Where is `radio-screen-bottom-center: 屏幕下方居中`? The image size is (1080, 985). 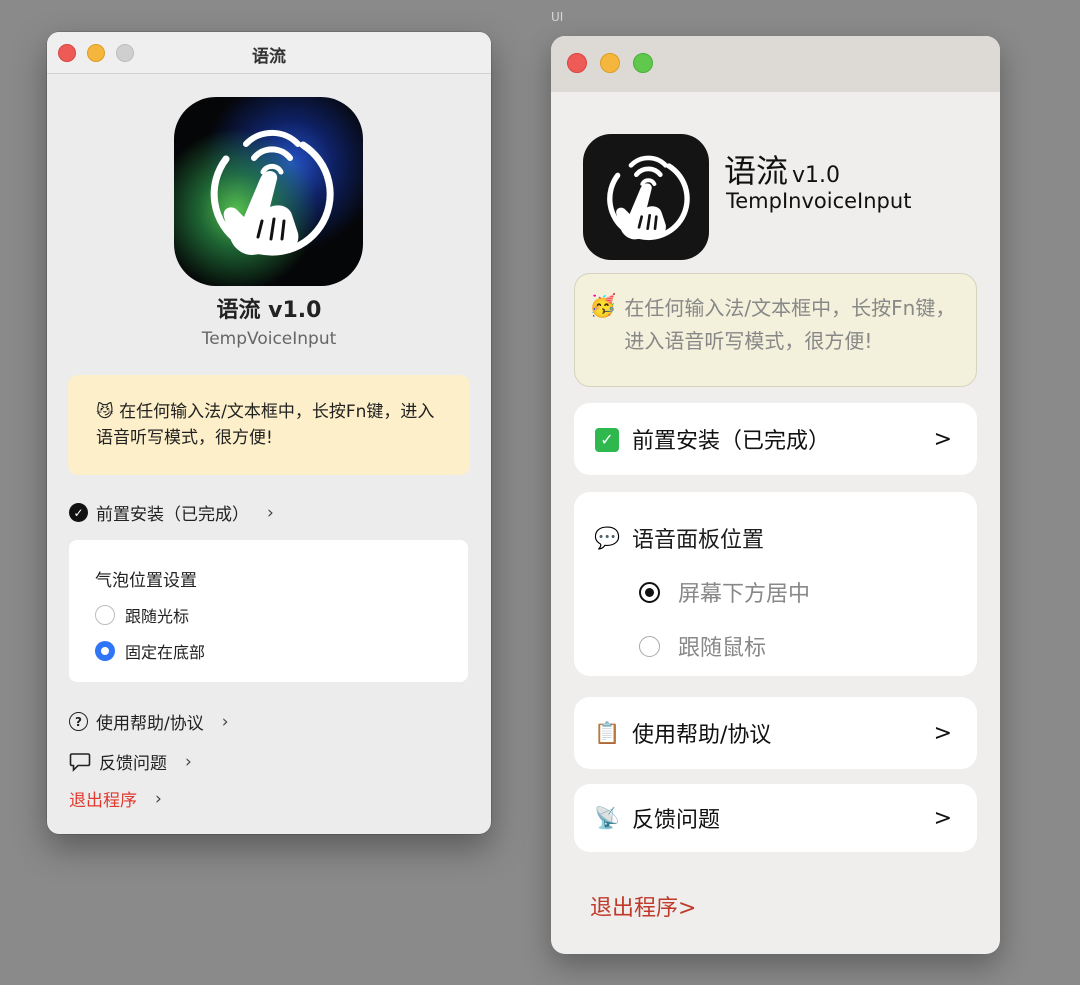 radio-screen-bottom-center: 屏幕下方居中 is located at coordinates (808, 592).